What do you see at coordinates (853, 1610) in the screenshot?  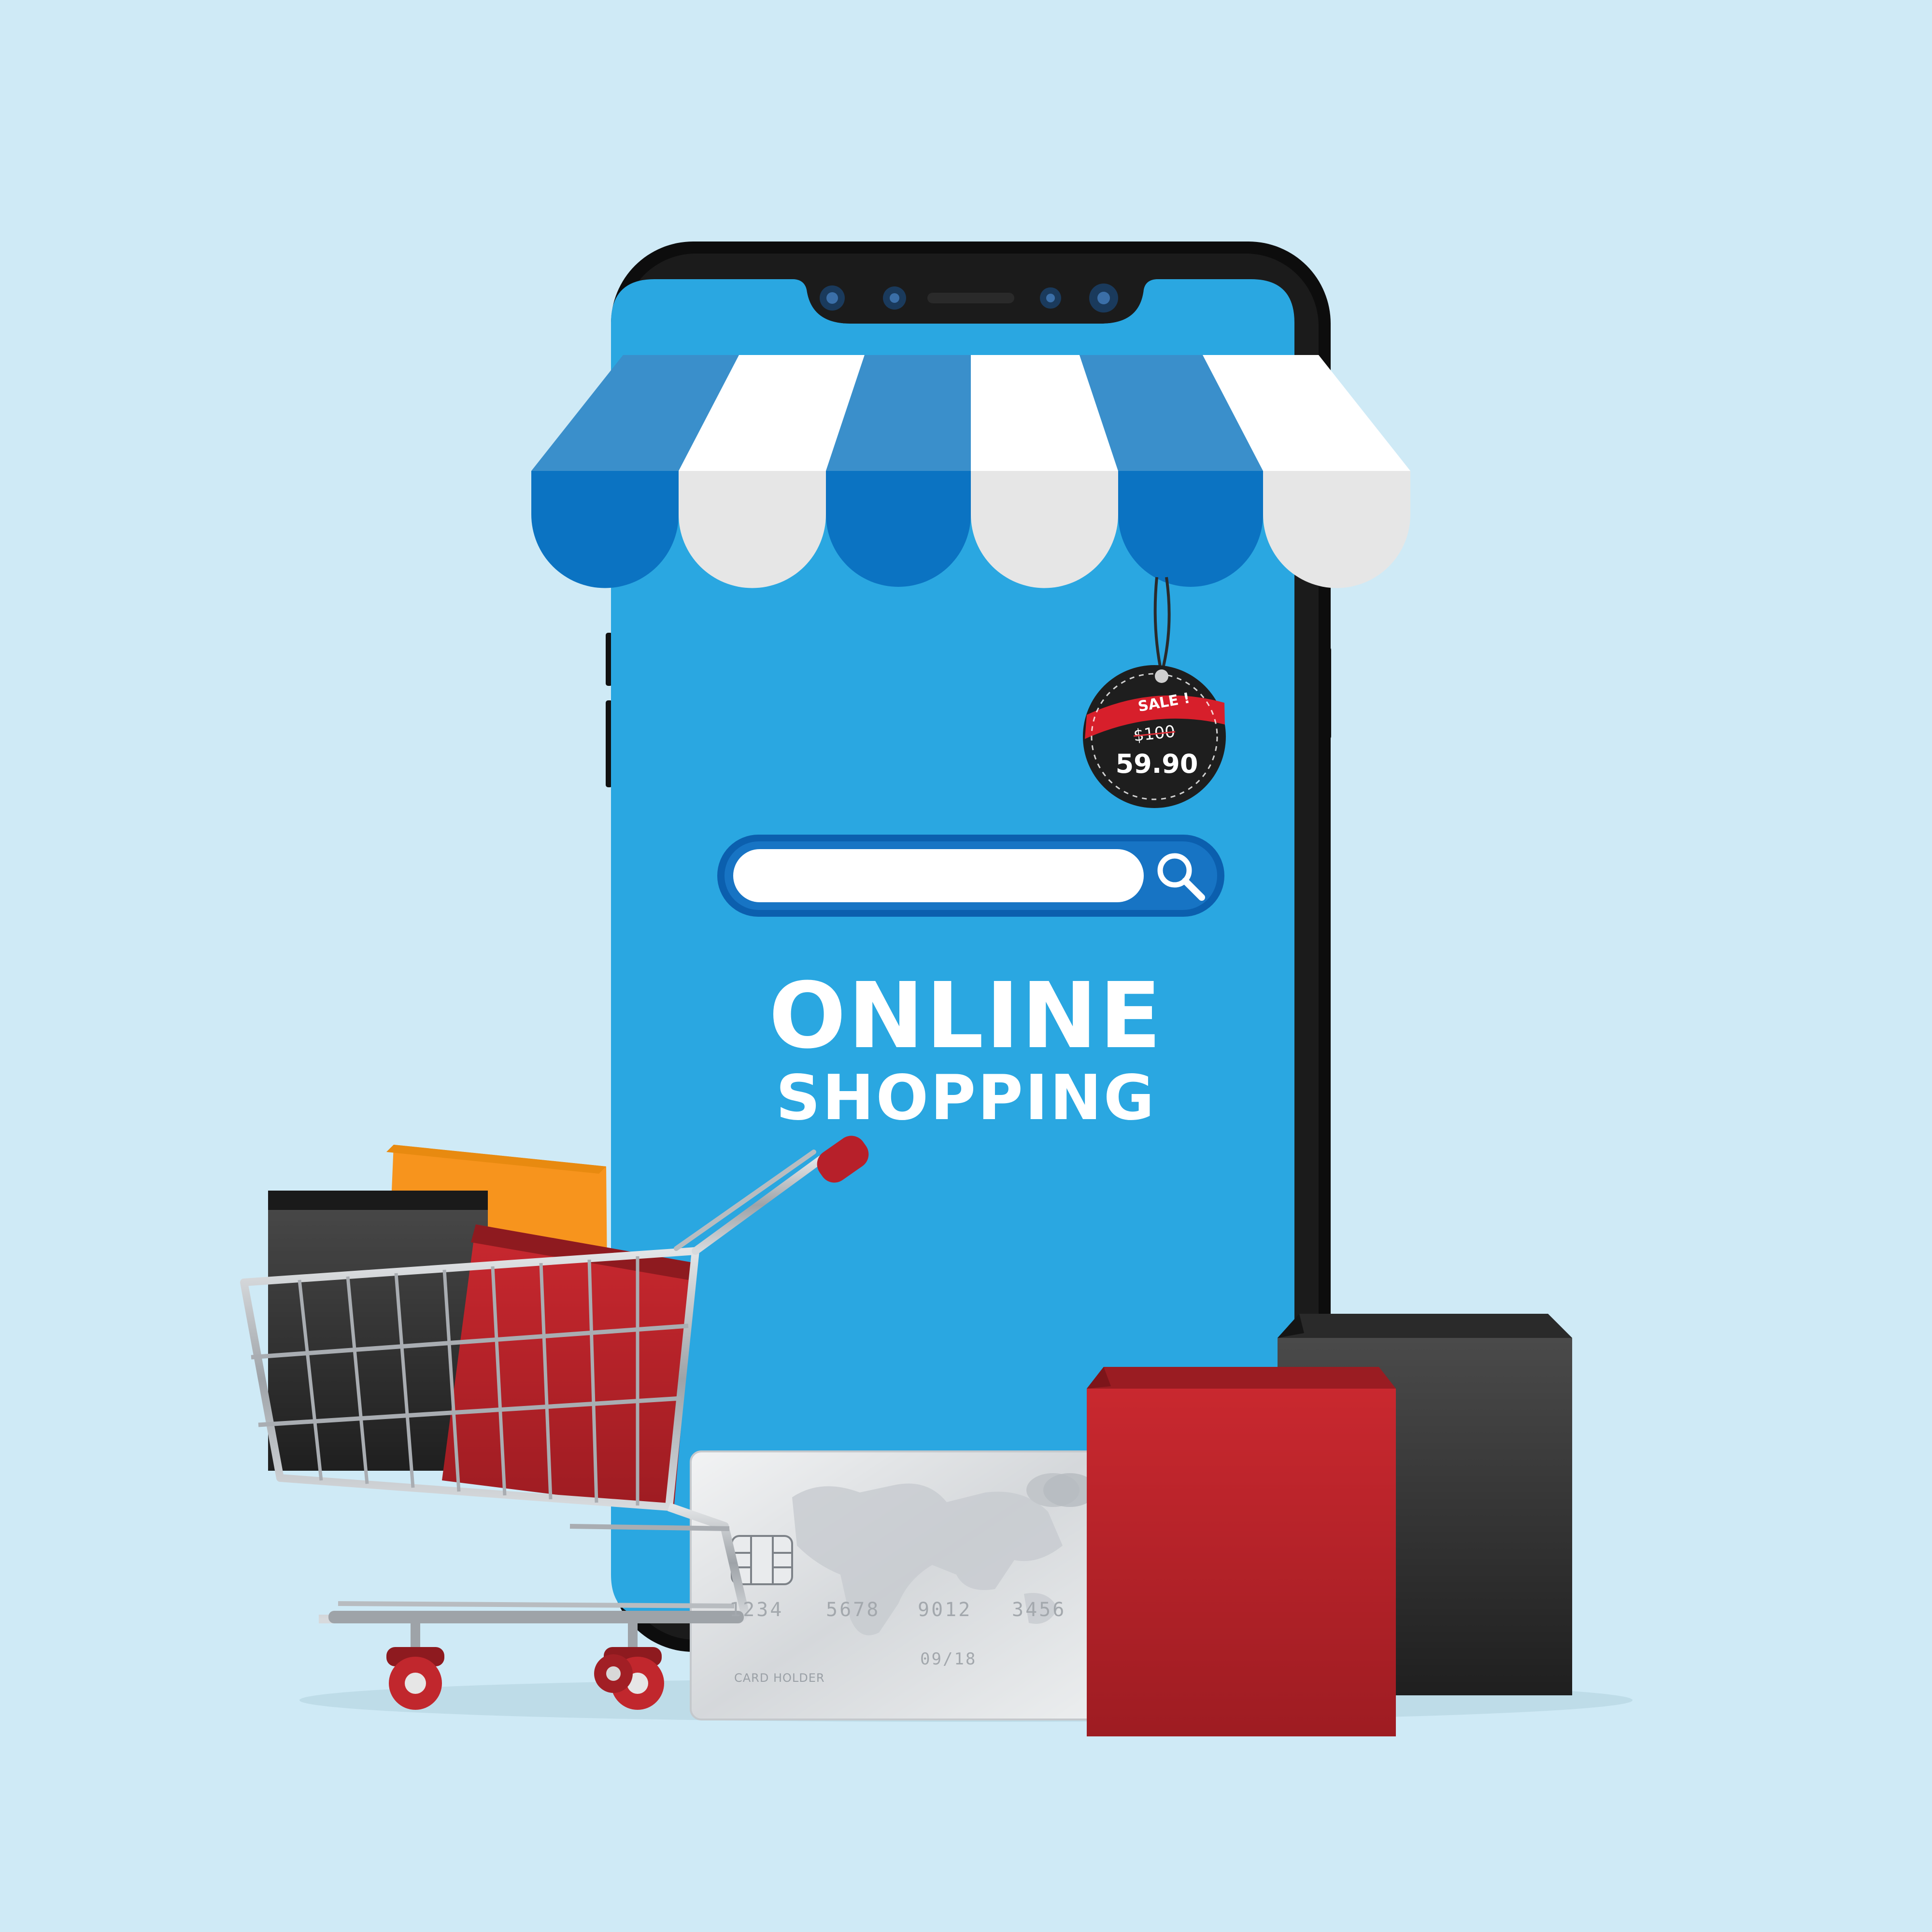 I see `card-number-group: 5678` at bounding box center [853, 1610].